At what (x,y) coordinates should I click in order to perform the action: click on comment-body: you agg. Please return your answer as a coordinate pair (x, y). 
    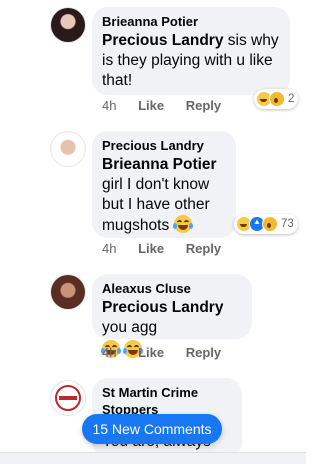
    Looking at the image, I should click on (130, 327).